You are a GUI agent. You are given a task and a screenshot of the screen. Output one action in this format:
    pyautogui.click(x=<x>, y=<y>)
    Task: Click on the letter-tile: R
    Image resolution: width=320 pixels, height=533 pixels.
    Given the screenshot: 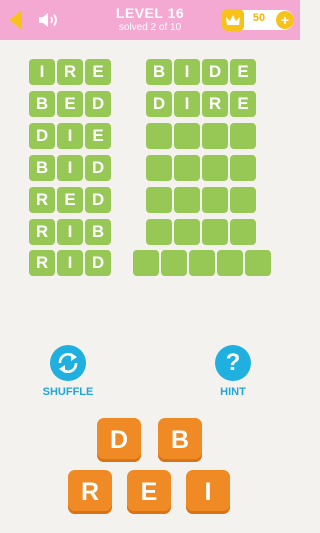 What is the action you would take?
    pyautogui.click(x=90, y=492)
    